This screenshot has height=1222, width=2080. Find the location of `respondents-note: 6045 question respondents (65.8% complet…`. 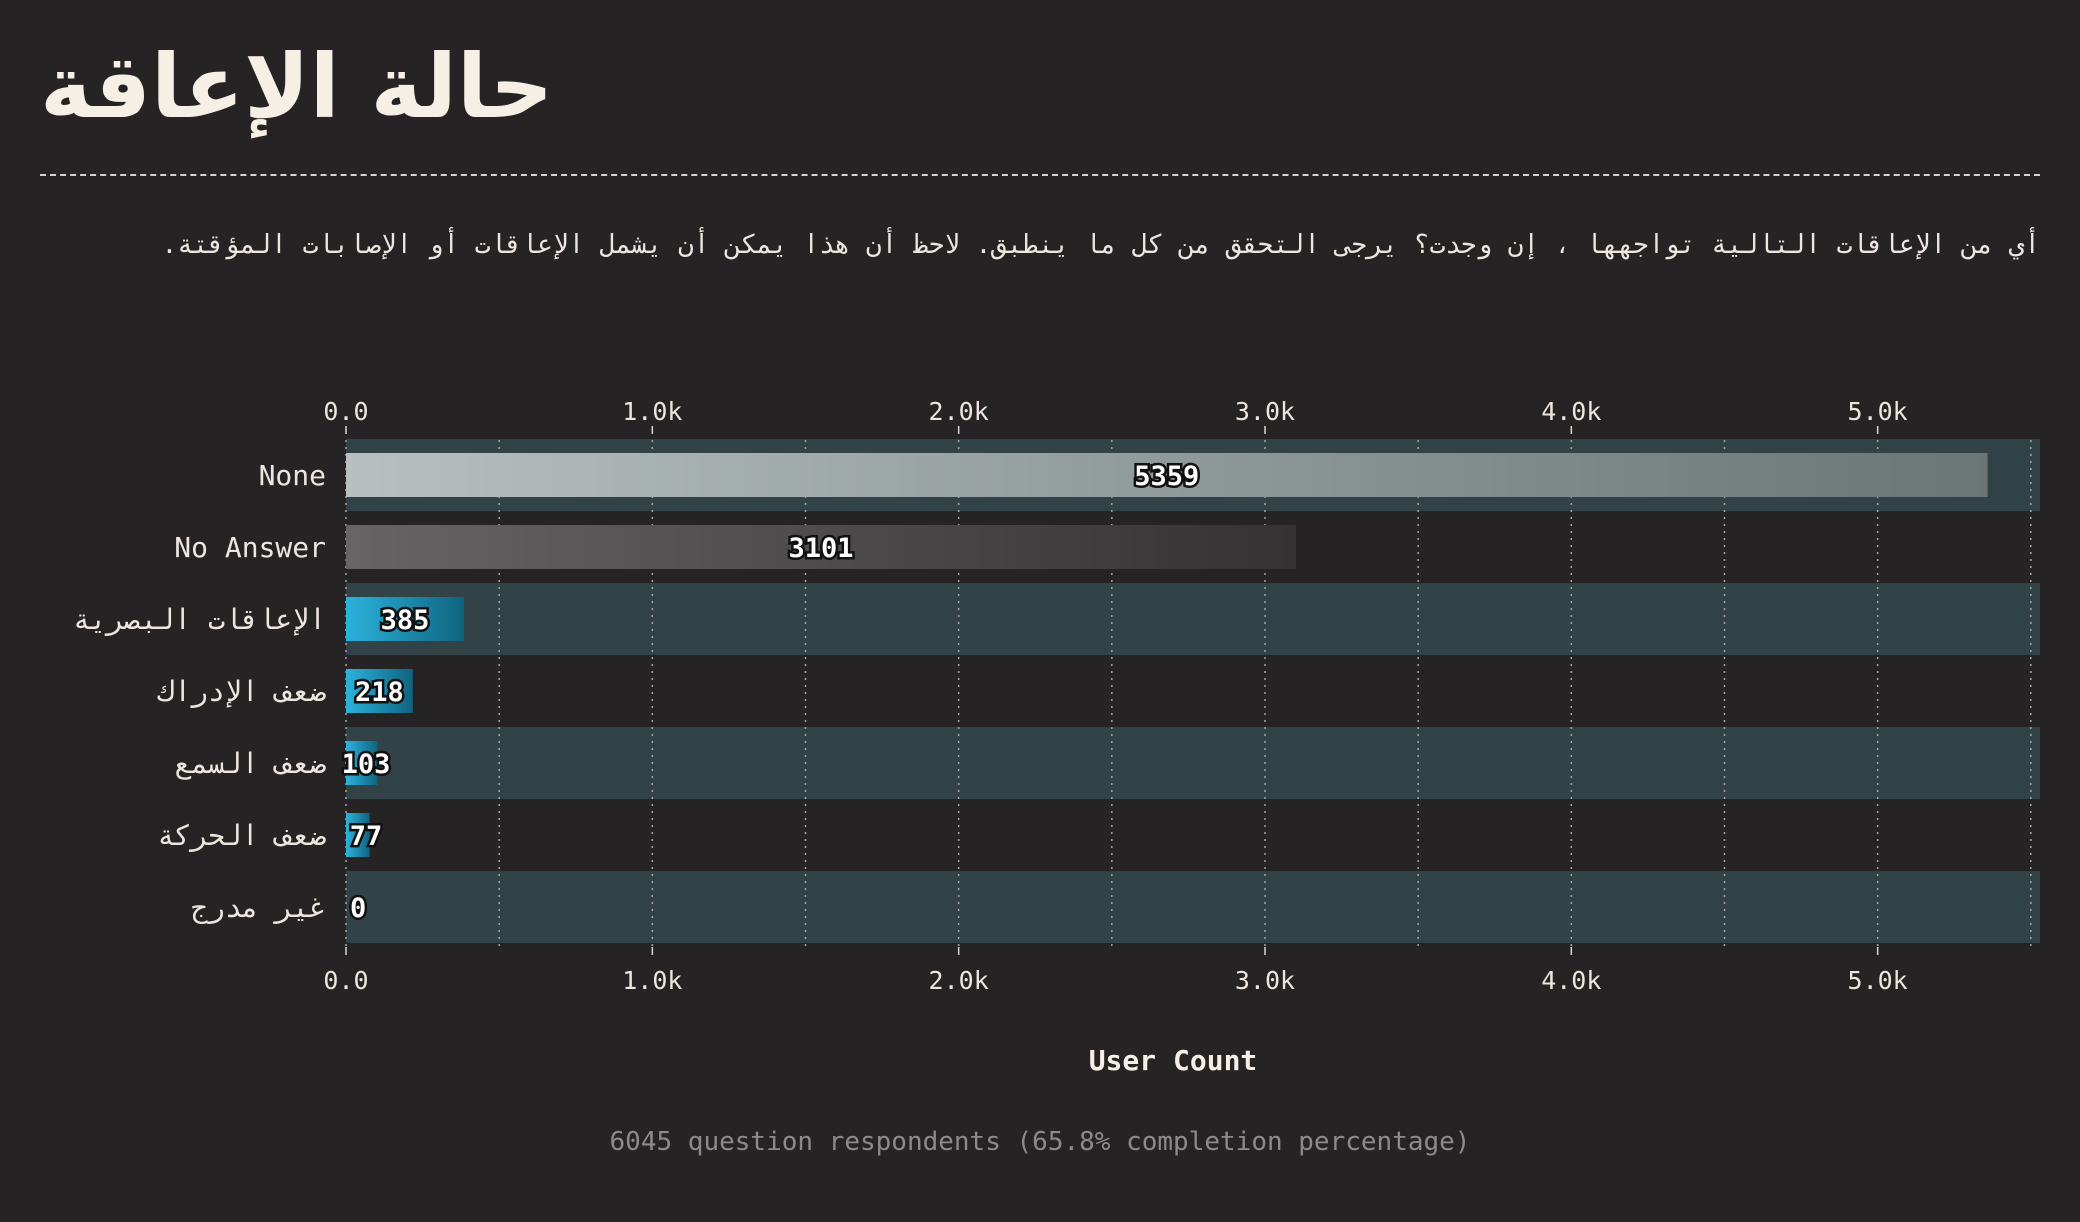

respondents-note: 6045 question respondents (65.8% complet… is located at coordinates (1040, 1142).